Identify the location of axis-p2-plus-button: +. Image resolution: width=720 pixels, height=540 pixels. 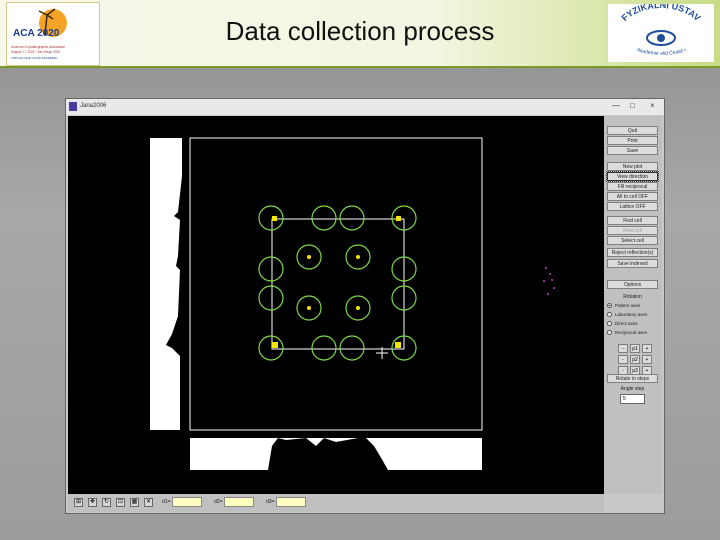
(647, 359).